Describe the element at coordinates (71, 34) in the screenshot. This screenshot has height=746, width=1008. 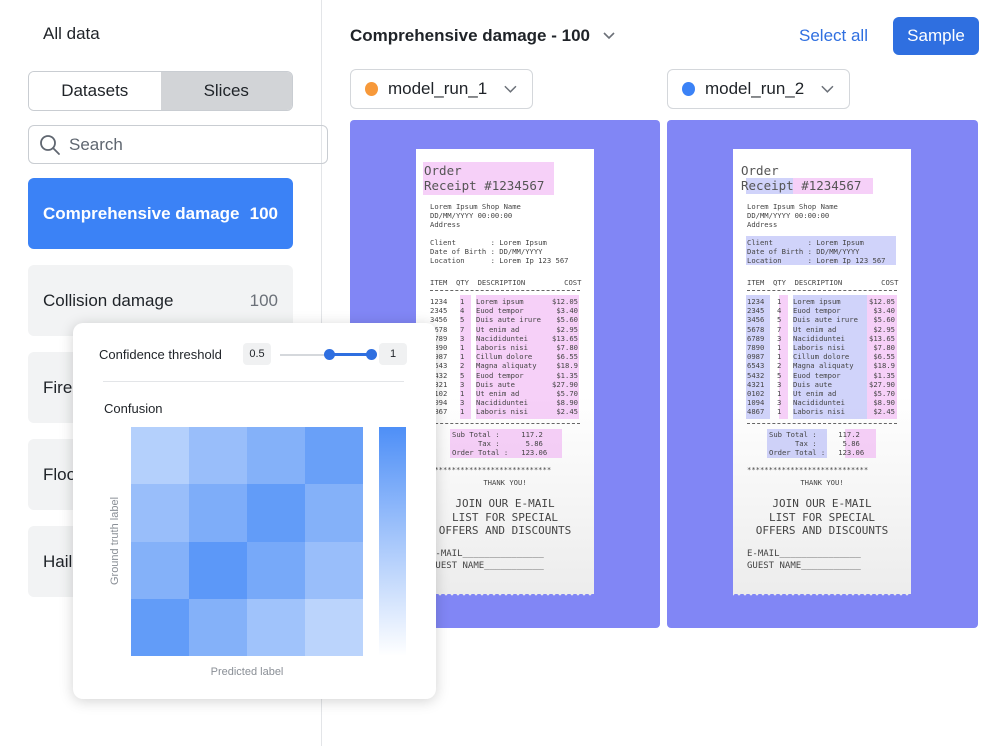
I see `all-data-heading: All data` at that location.